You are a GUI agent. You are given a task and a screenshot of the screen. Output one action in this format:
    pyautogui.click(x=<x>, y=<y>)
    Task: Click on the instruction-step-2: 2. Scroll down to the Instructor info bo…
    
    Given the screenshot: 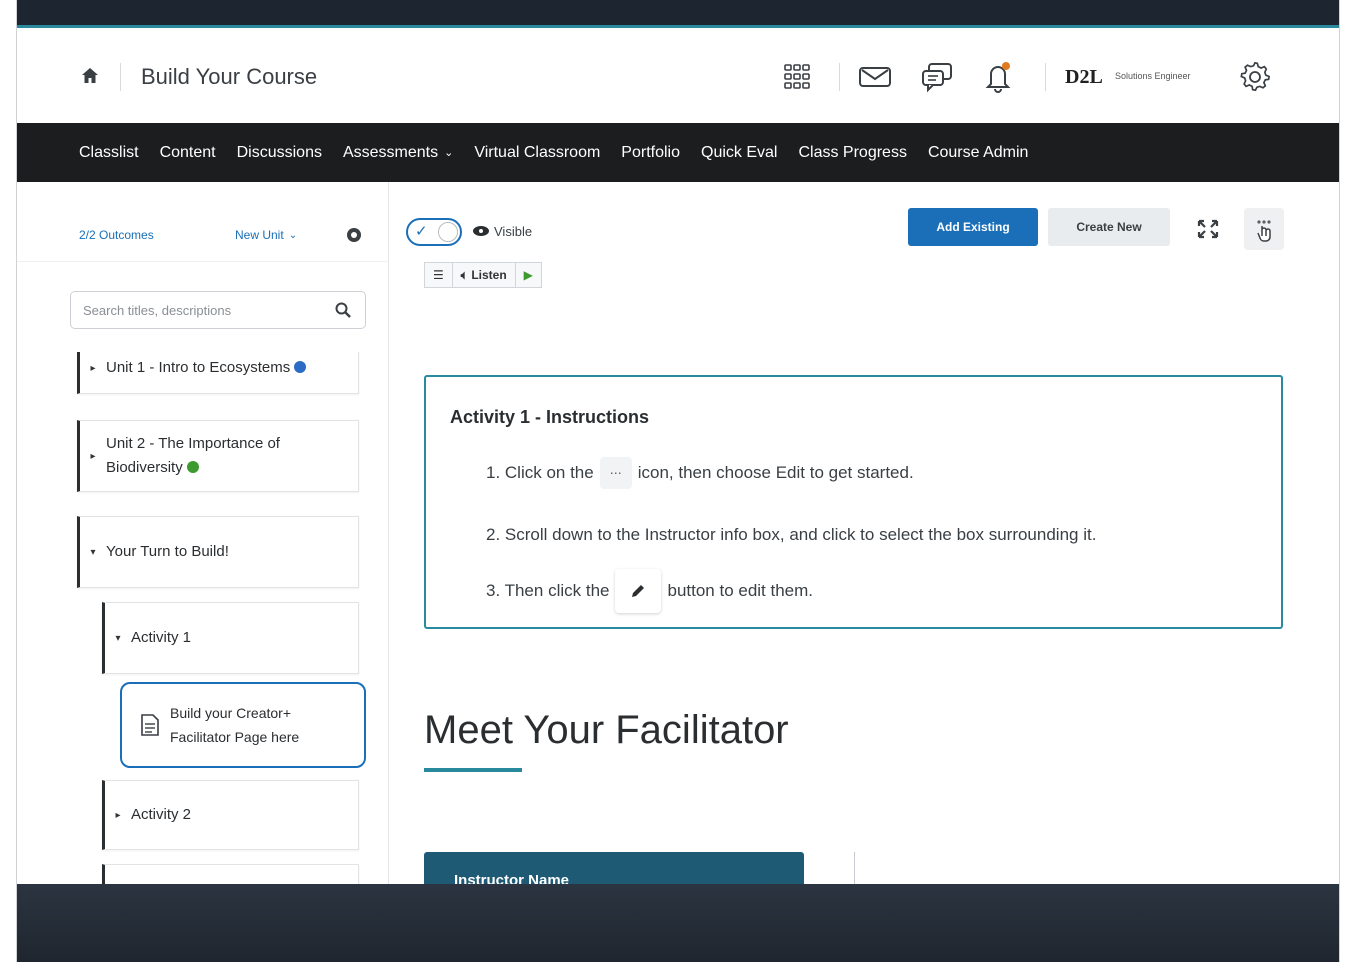 What is the action you would take?
    pyautogui.click(x=791, y=534)
    